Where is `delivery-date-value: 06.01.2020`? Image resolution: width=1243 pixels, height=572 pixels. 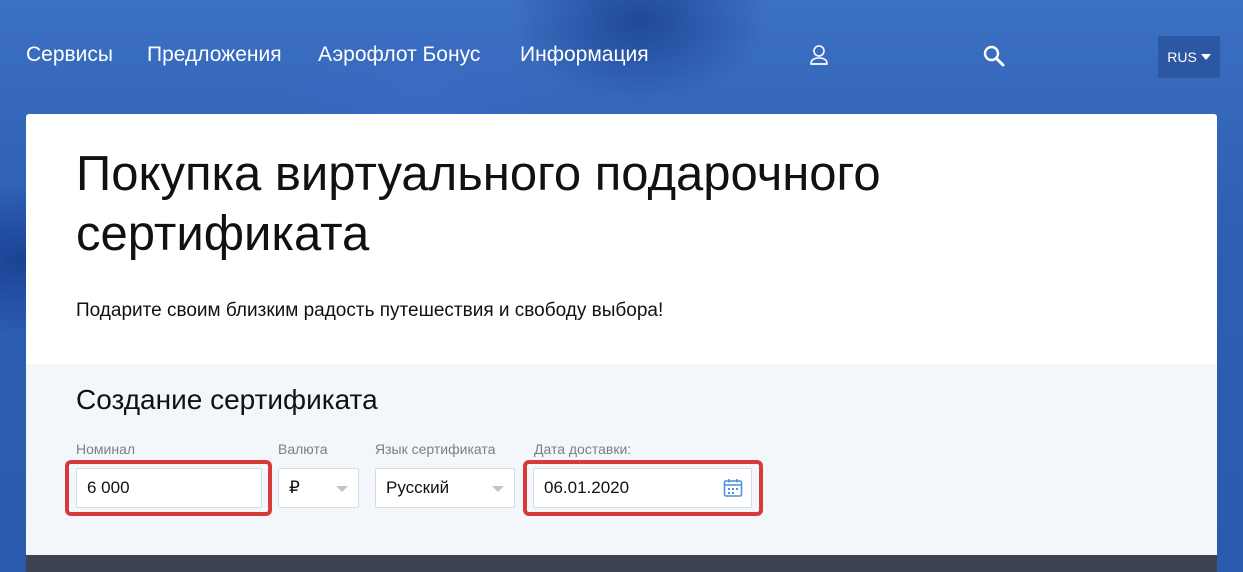
delivery-date-value: 06.01.2020 is located at coordinates (587, 487).